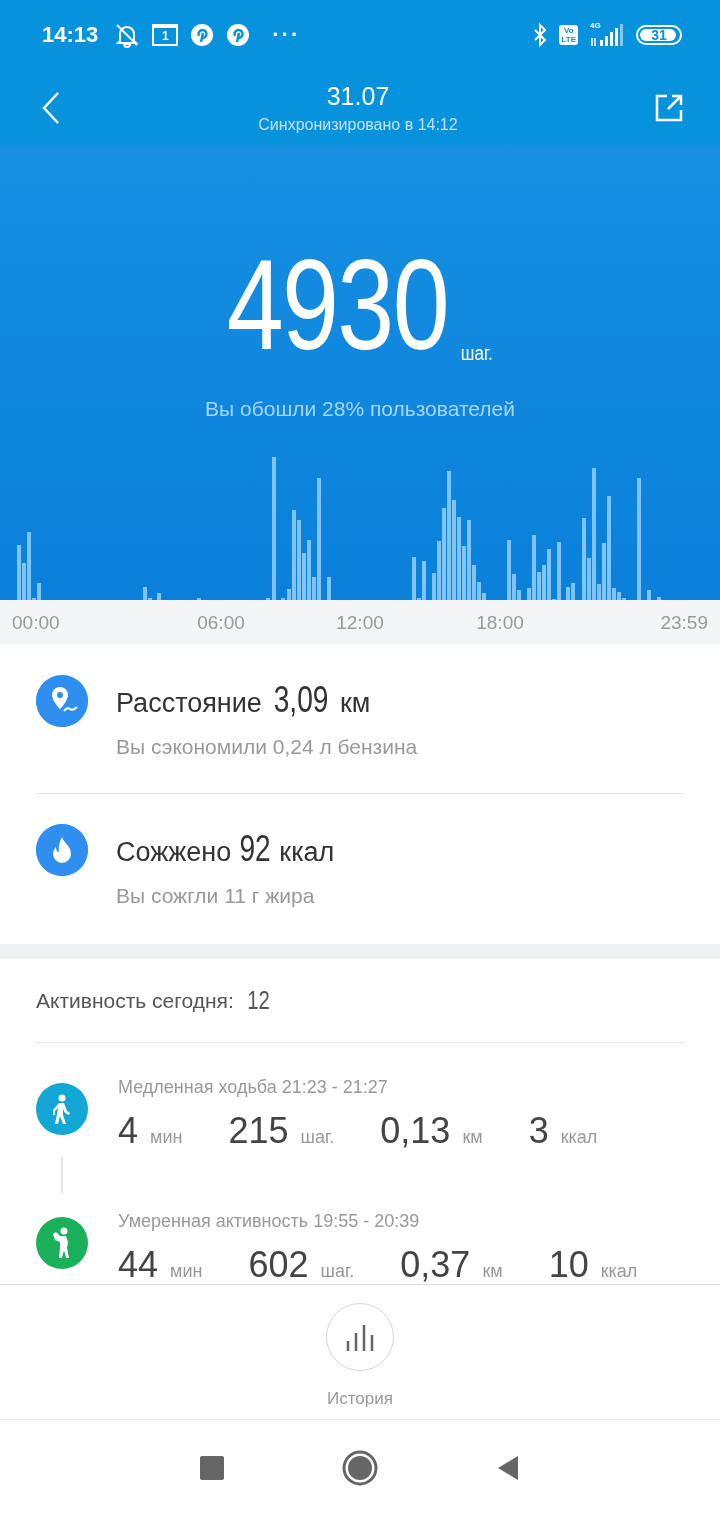 Image resolution: width=720 pixels, height=1520 pixels. What do you see at coordinates (61, 1109) in the screenshot?
I see `walking-figure-icon` at bounding box center [61, 1109].